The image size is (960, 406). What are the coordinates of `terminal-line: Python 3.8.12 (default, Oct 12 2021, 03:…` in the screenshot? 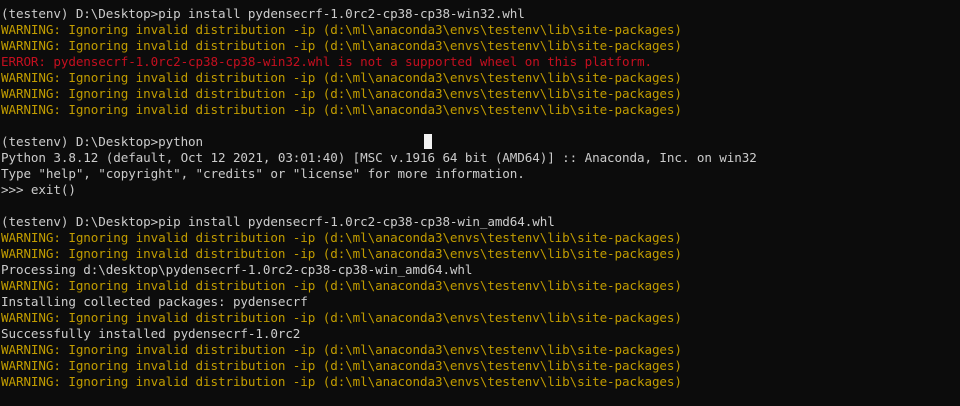 It's located at (379, 157).